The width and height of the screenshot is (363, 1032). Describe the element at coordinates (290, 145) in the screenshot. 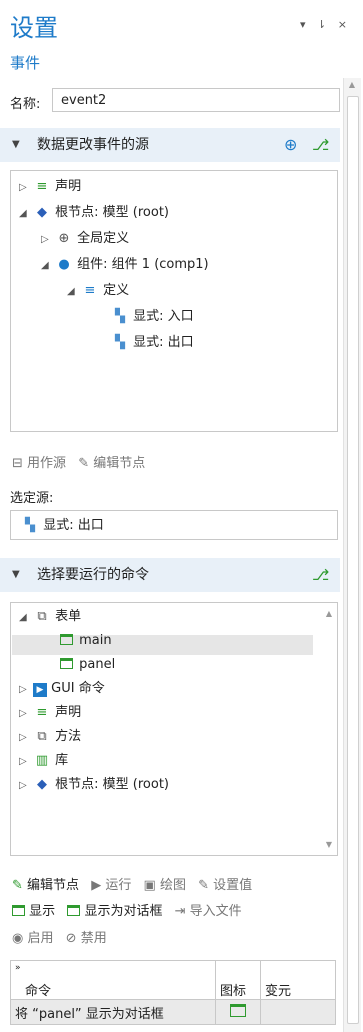

I see `add-icon: ⊕` at that location.